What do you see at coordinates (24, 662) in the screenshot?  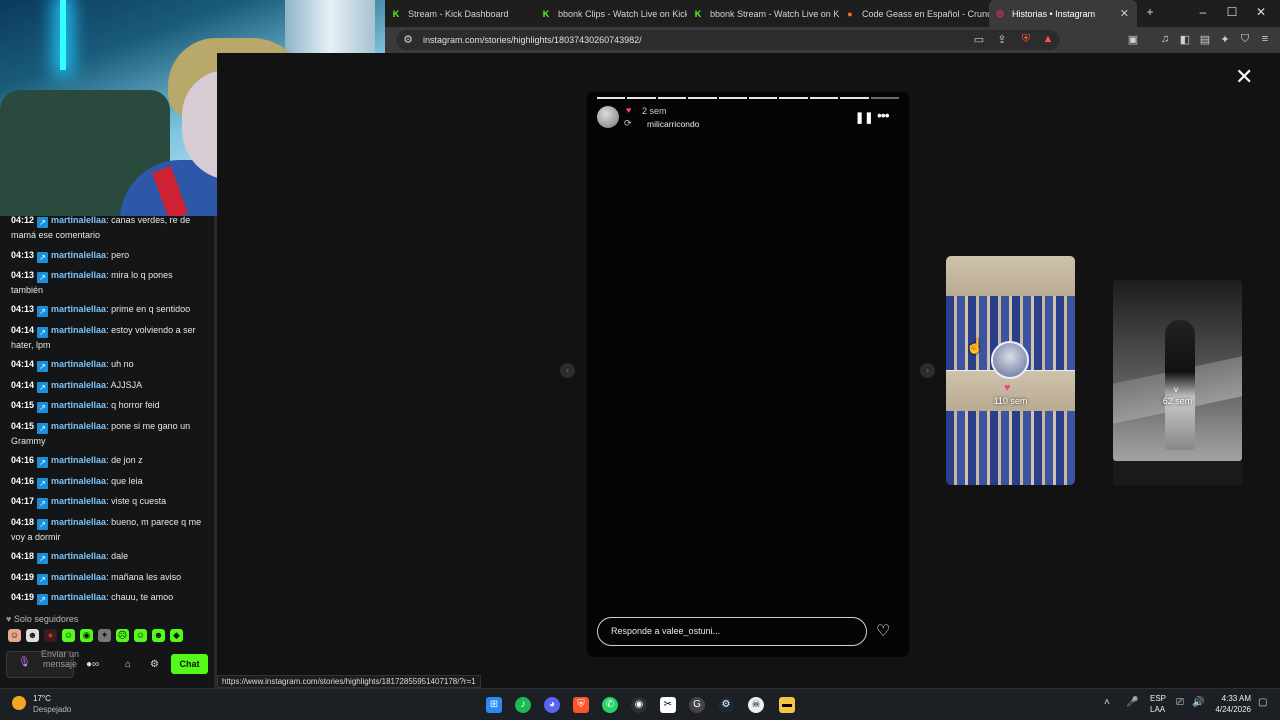 I see `microphone-icon: 🎙` at bounding box center [24, 662].